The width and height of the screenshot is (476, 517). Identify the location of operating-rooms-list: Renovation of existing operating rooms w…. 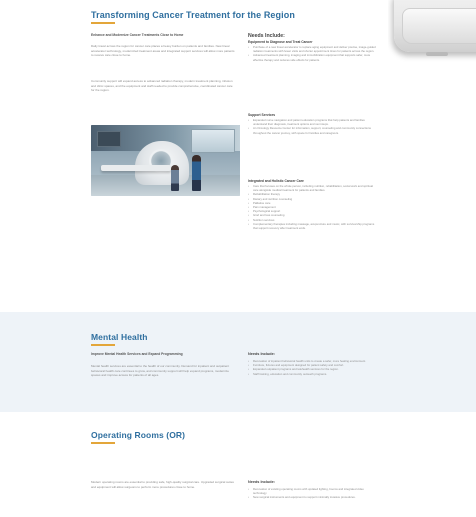
(312, 493).